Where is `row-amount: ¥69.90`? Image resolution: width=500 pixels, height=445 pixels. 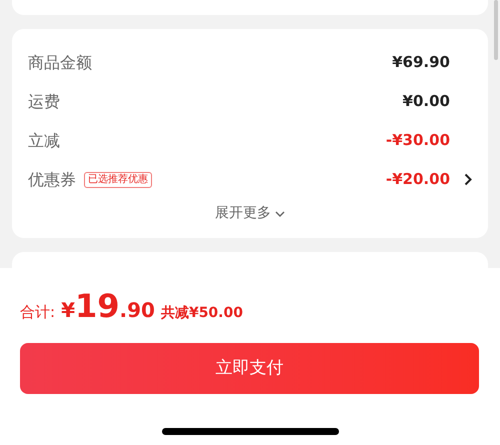
row-amount: ¥69.90 is located at coordinates (421, 63).